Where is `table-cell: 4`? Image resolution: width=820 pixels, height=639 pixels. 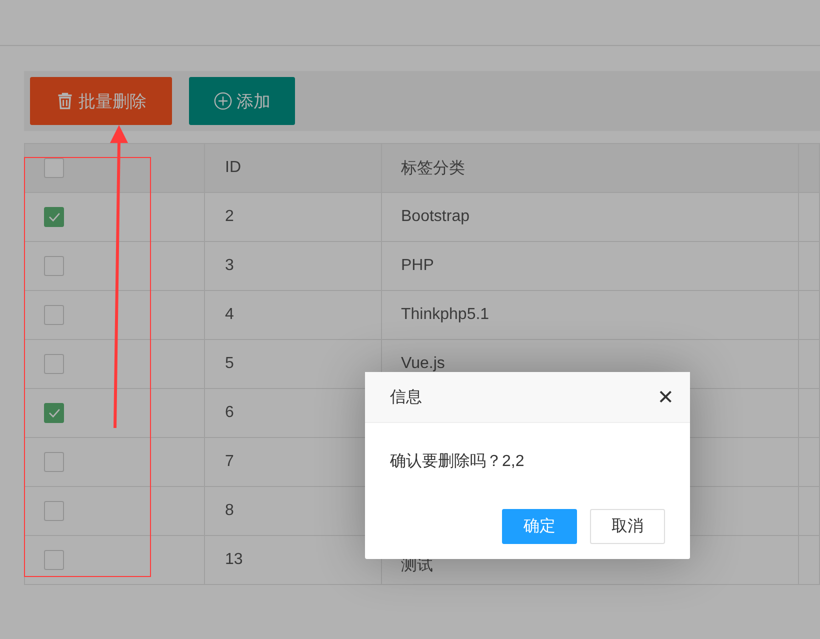
table-cell: 4 is located at coordinates (229, 315).